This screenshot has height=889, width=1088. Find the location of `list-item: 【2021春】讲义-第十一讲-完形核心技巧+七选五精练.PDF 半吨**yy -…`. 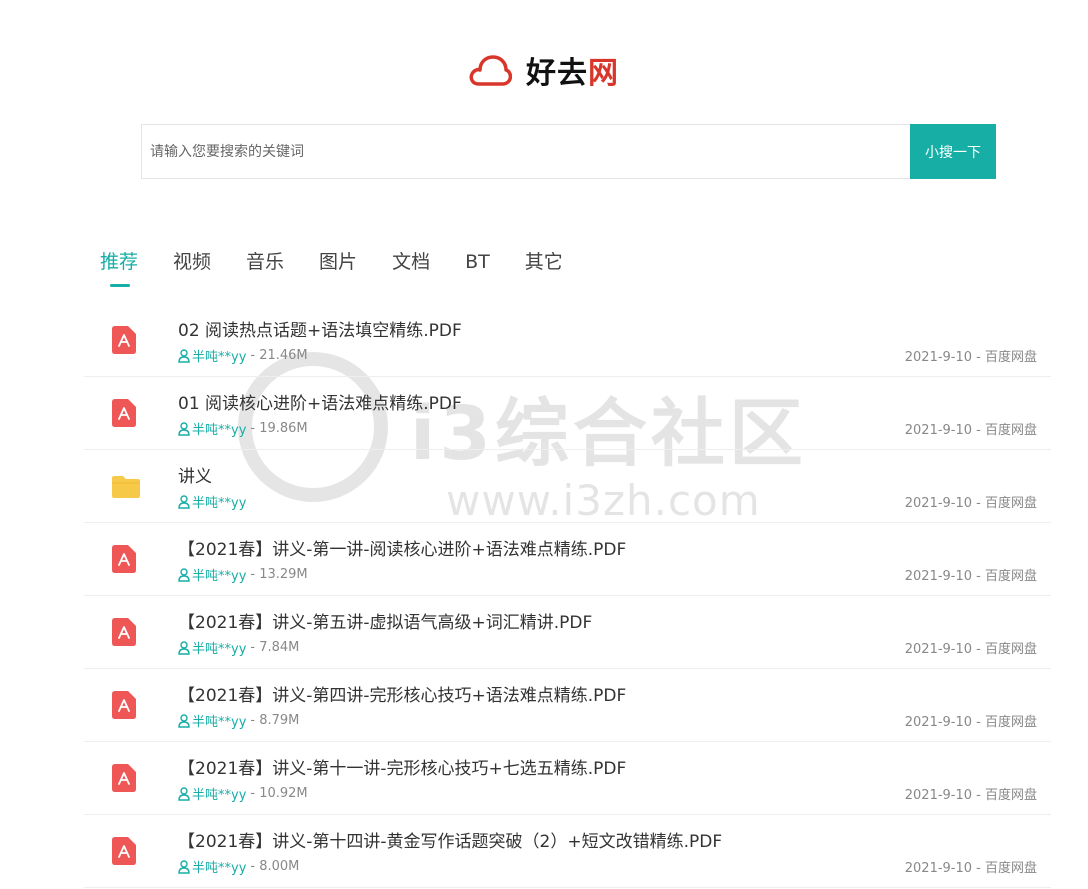

list-item: 【2021春】讲义-第十一讲-完形核心技巧+七选五精练.PDF 半吨**yy -… is located at coordinates (567, 778).